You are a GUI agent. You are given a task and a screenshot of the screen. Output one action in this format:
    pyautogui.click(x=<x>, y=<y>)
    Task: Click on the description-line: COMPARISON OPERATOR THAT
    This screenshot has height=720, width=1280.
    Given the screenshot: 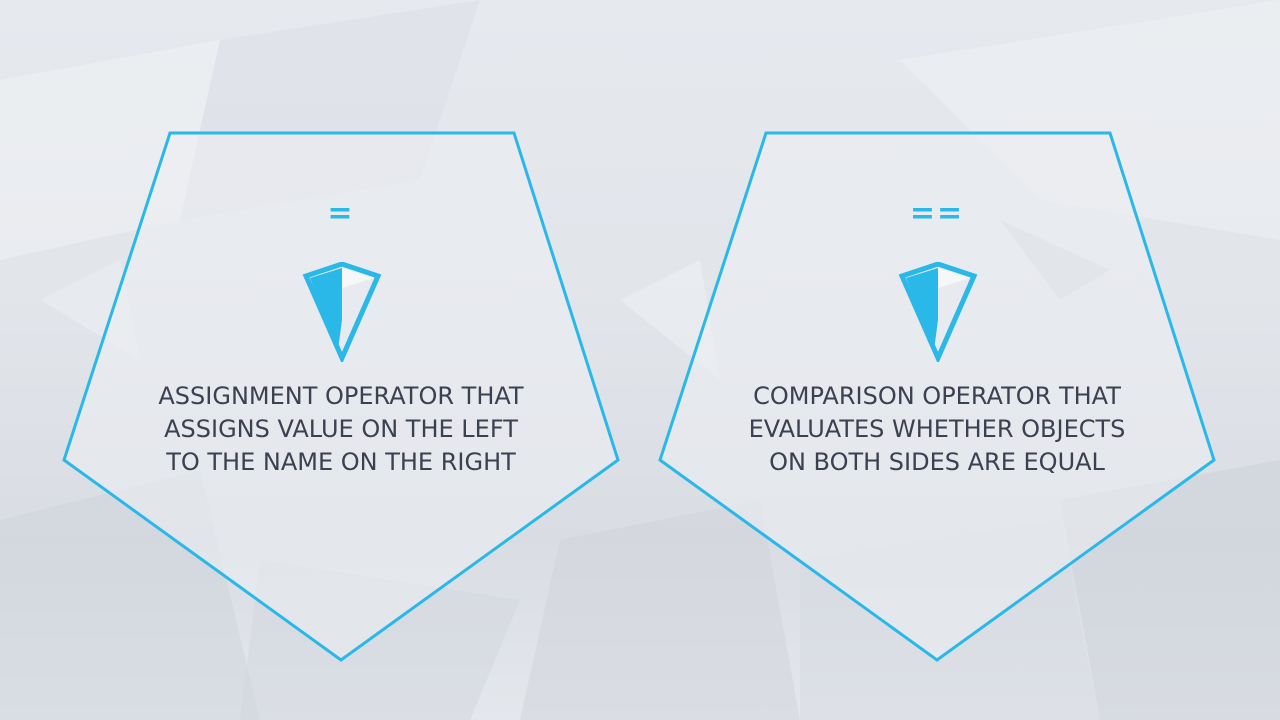 What is the action you would take?
    pyautogui.click(x=937, y=396)
    